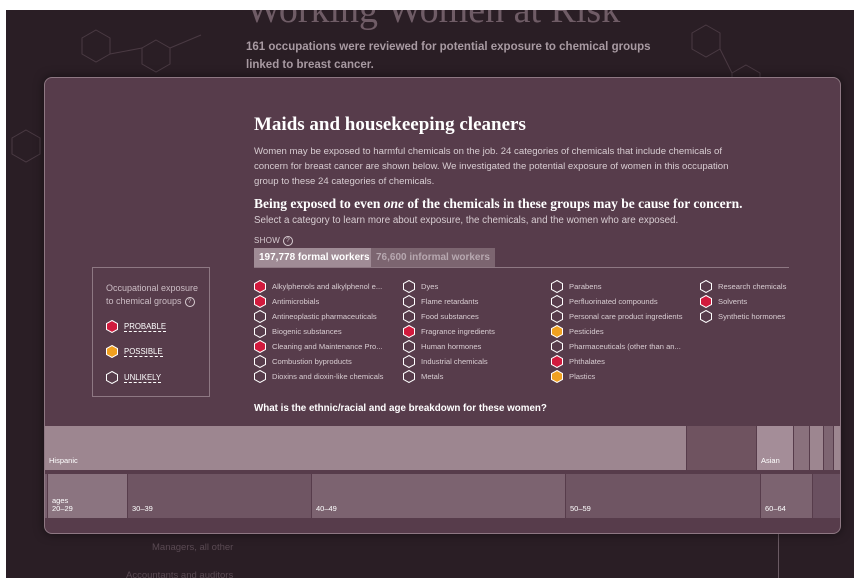 Image resolution: width=854 pixels, height=578 pixels. Describe the element at coordinates (663, 496) in the screenshot. I see `age-group-segment: 50–59` at that location.